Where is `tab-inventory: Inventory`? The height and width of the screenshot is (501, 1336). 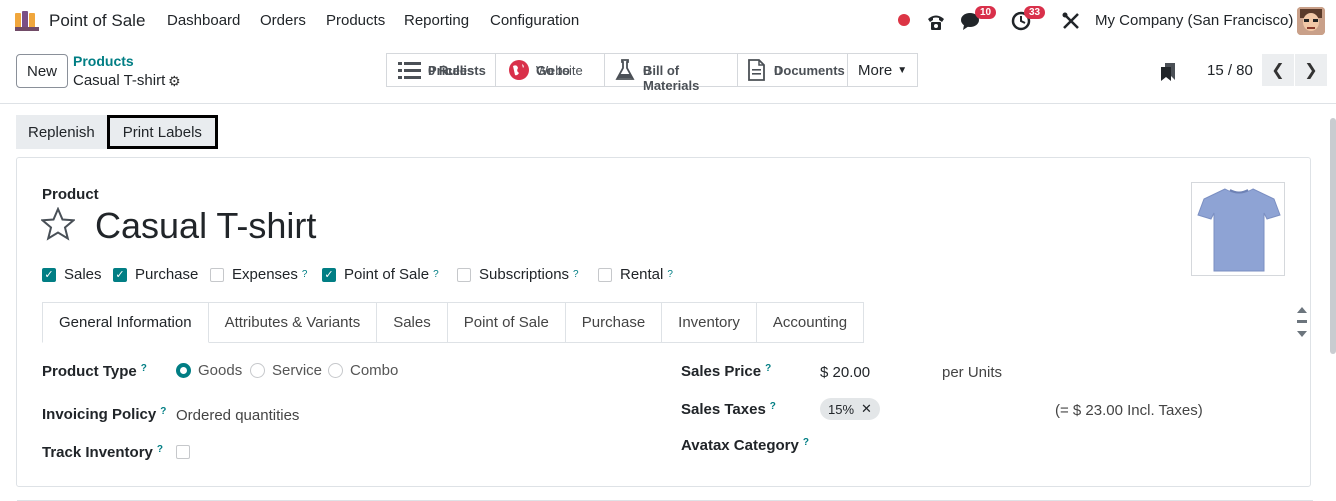
tab-inventory: Inventory is located at coordinates (709, 322).